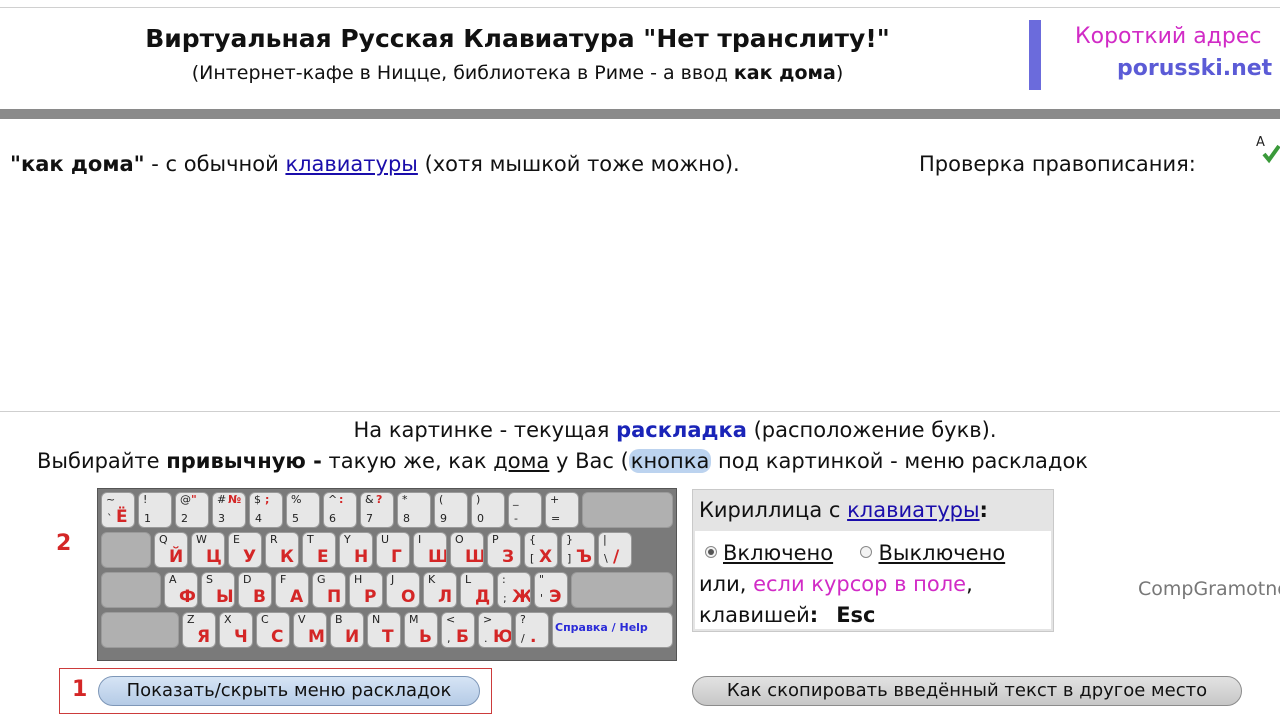  I want to click on key: _ -, so click(525, 510).